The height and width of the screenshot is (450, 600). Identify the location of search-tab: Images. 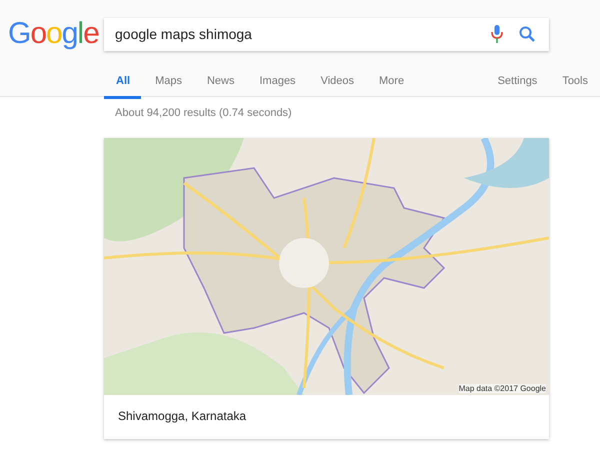
(277, 84).